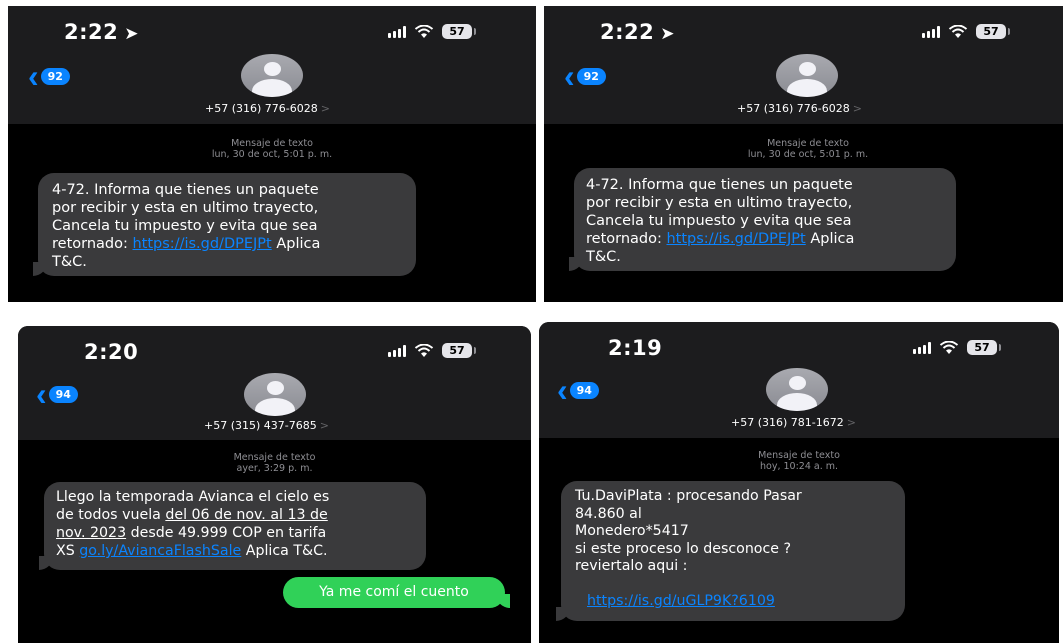 This screenshot has width=1063, height=643. I want to click on meta-timestamp: hoy, 10:24 a. m., so click(799, 466).